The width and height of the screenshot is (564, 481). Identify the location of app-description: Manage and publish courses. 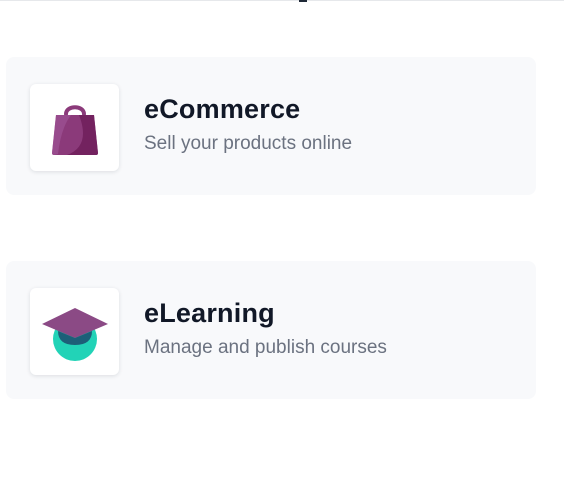
(265, 347).